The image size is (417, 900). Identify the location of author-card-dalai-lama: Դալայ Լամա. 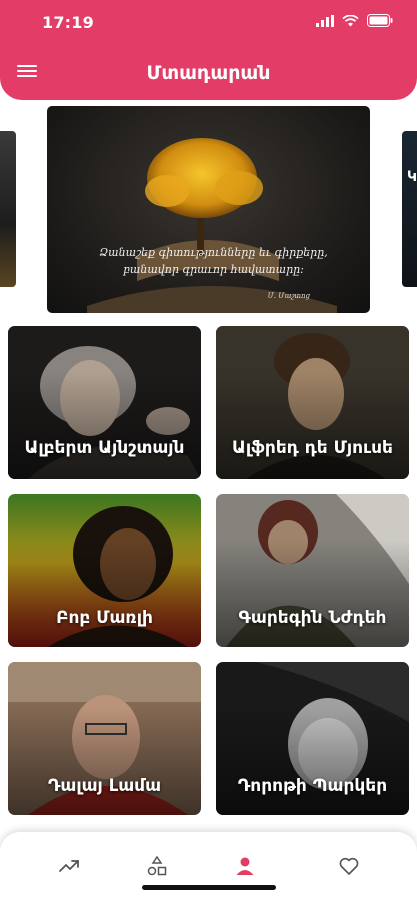
(104, 738).